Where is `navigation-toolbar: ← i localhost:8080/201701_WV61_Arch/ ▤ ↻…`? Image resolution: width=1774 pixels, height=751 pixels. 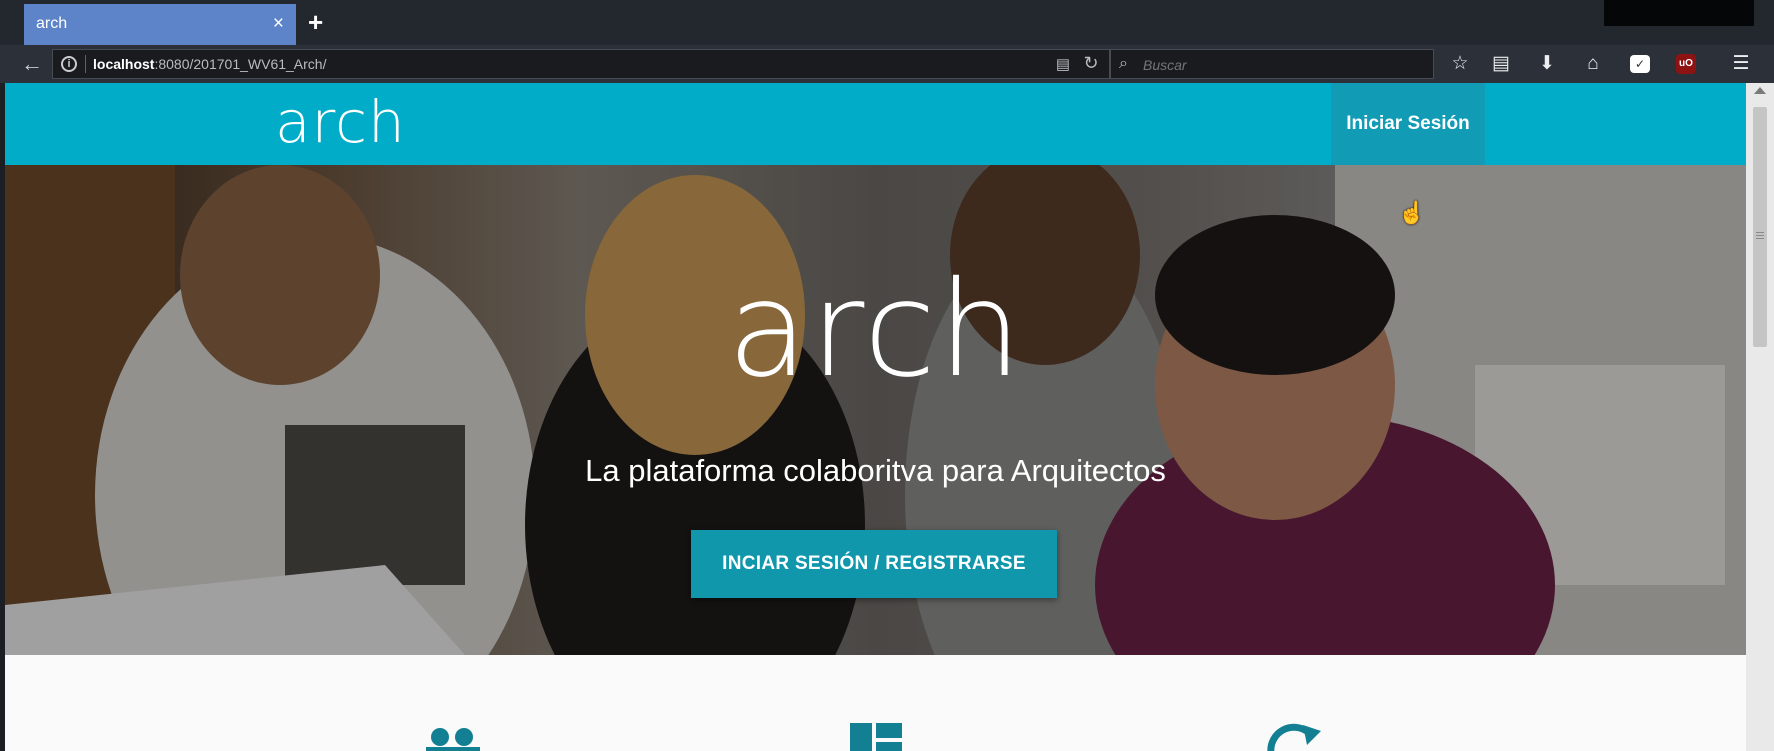
navigation-toolbar: ← i localhost:8080/201701_WV61_Arch/ ▤ ↻… is located at coordinates (887, 64).